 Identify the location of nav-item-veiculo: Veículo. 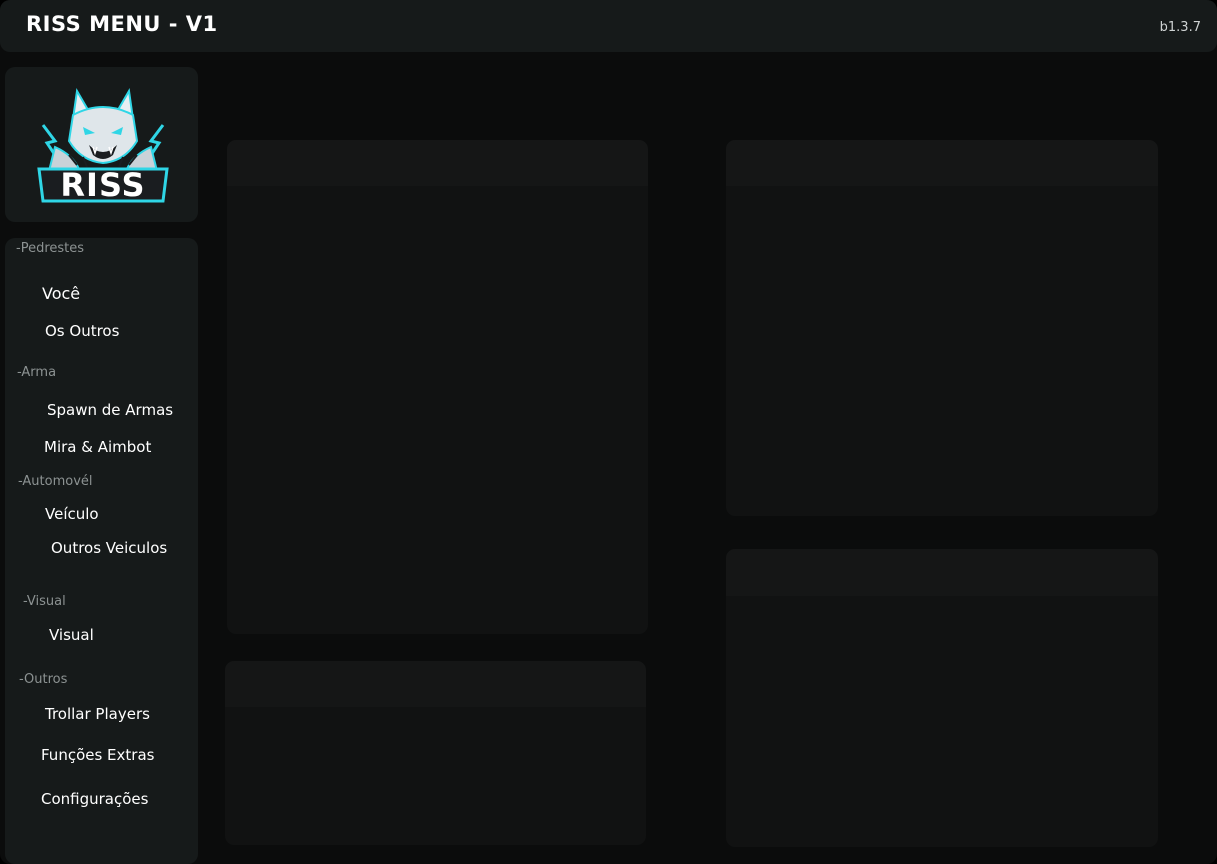
(72, 514).